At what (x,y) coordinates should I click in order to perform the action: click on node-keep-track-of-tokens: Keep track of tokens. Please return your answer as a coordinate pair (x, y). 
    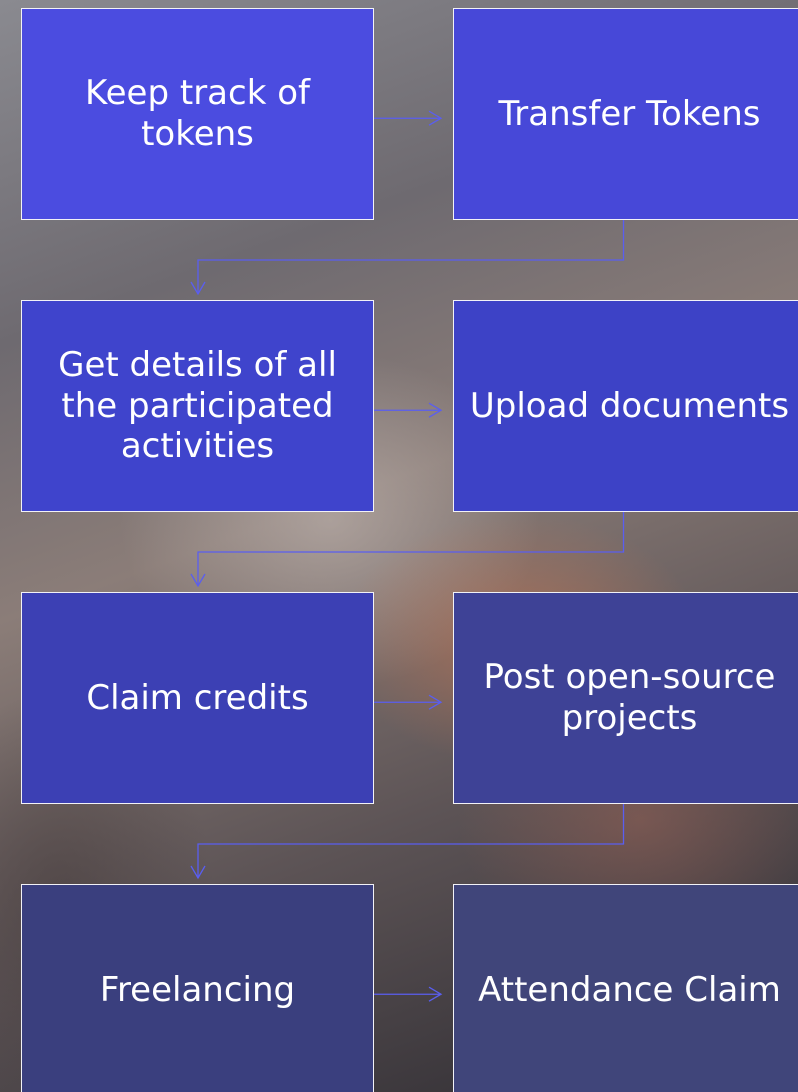
    Looking at the image, I should click on (197, 114).